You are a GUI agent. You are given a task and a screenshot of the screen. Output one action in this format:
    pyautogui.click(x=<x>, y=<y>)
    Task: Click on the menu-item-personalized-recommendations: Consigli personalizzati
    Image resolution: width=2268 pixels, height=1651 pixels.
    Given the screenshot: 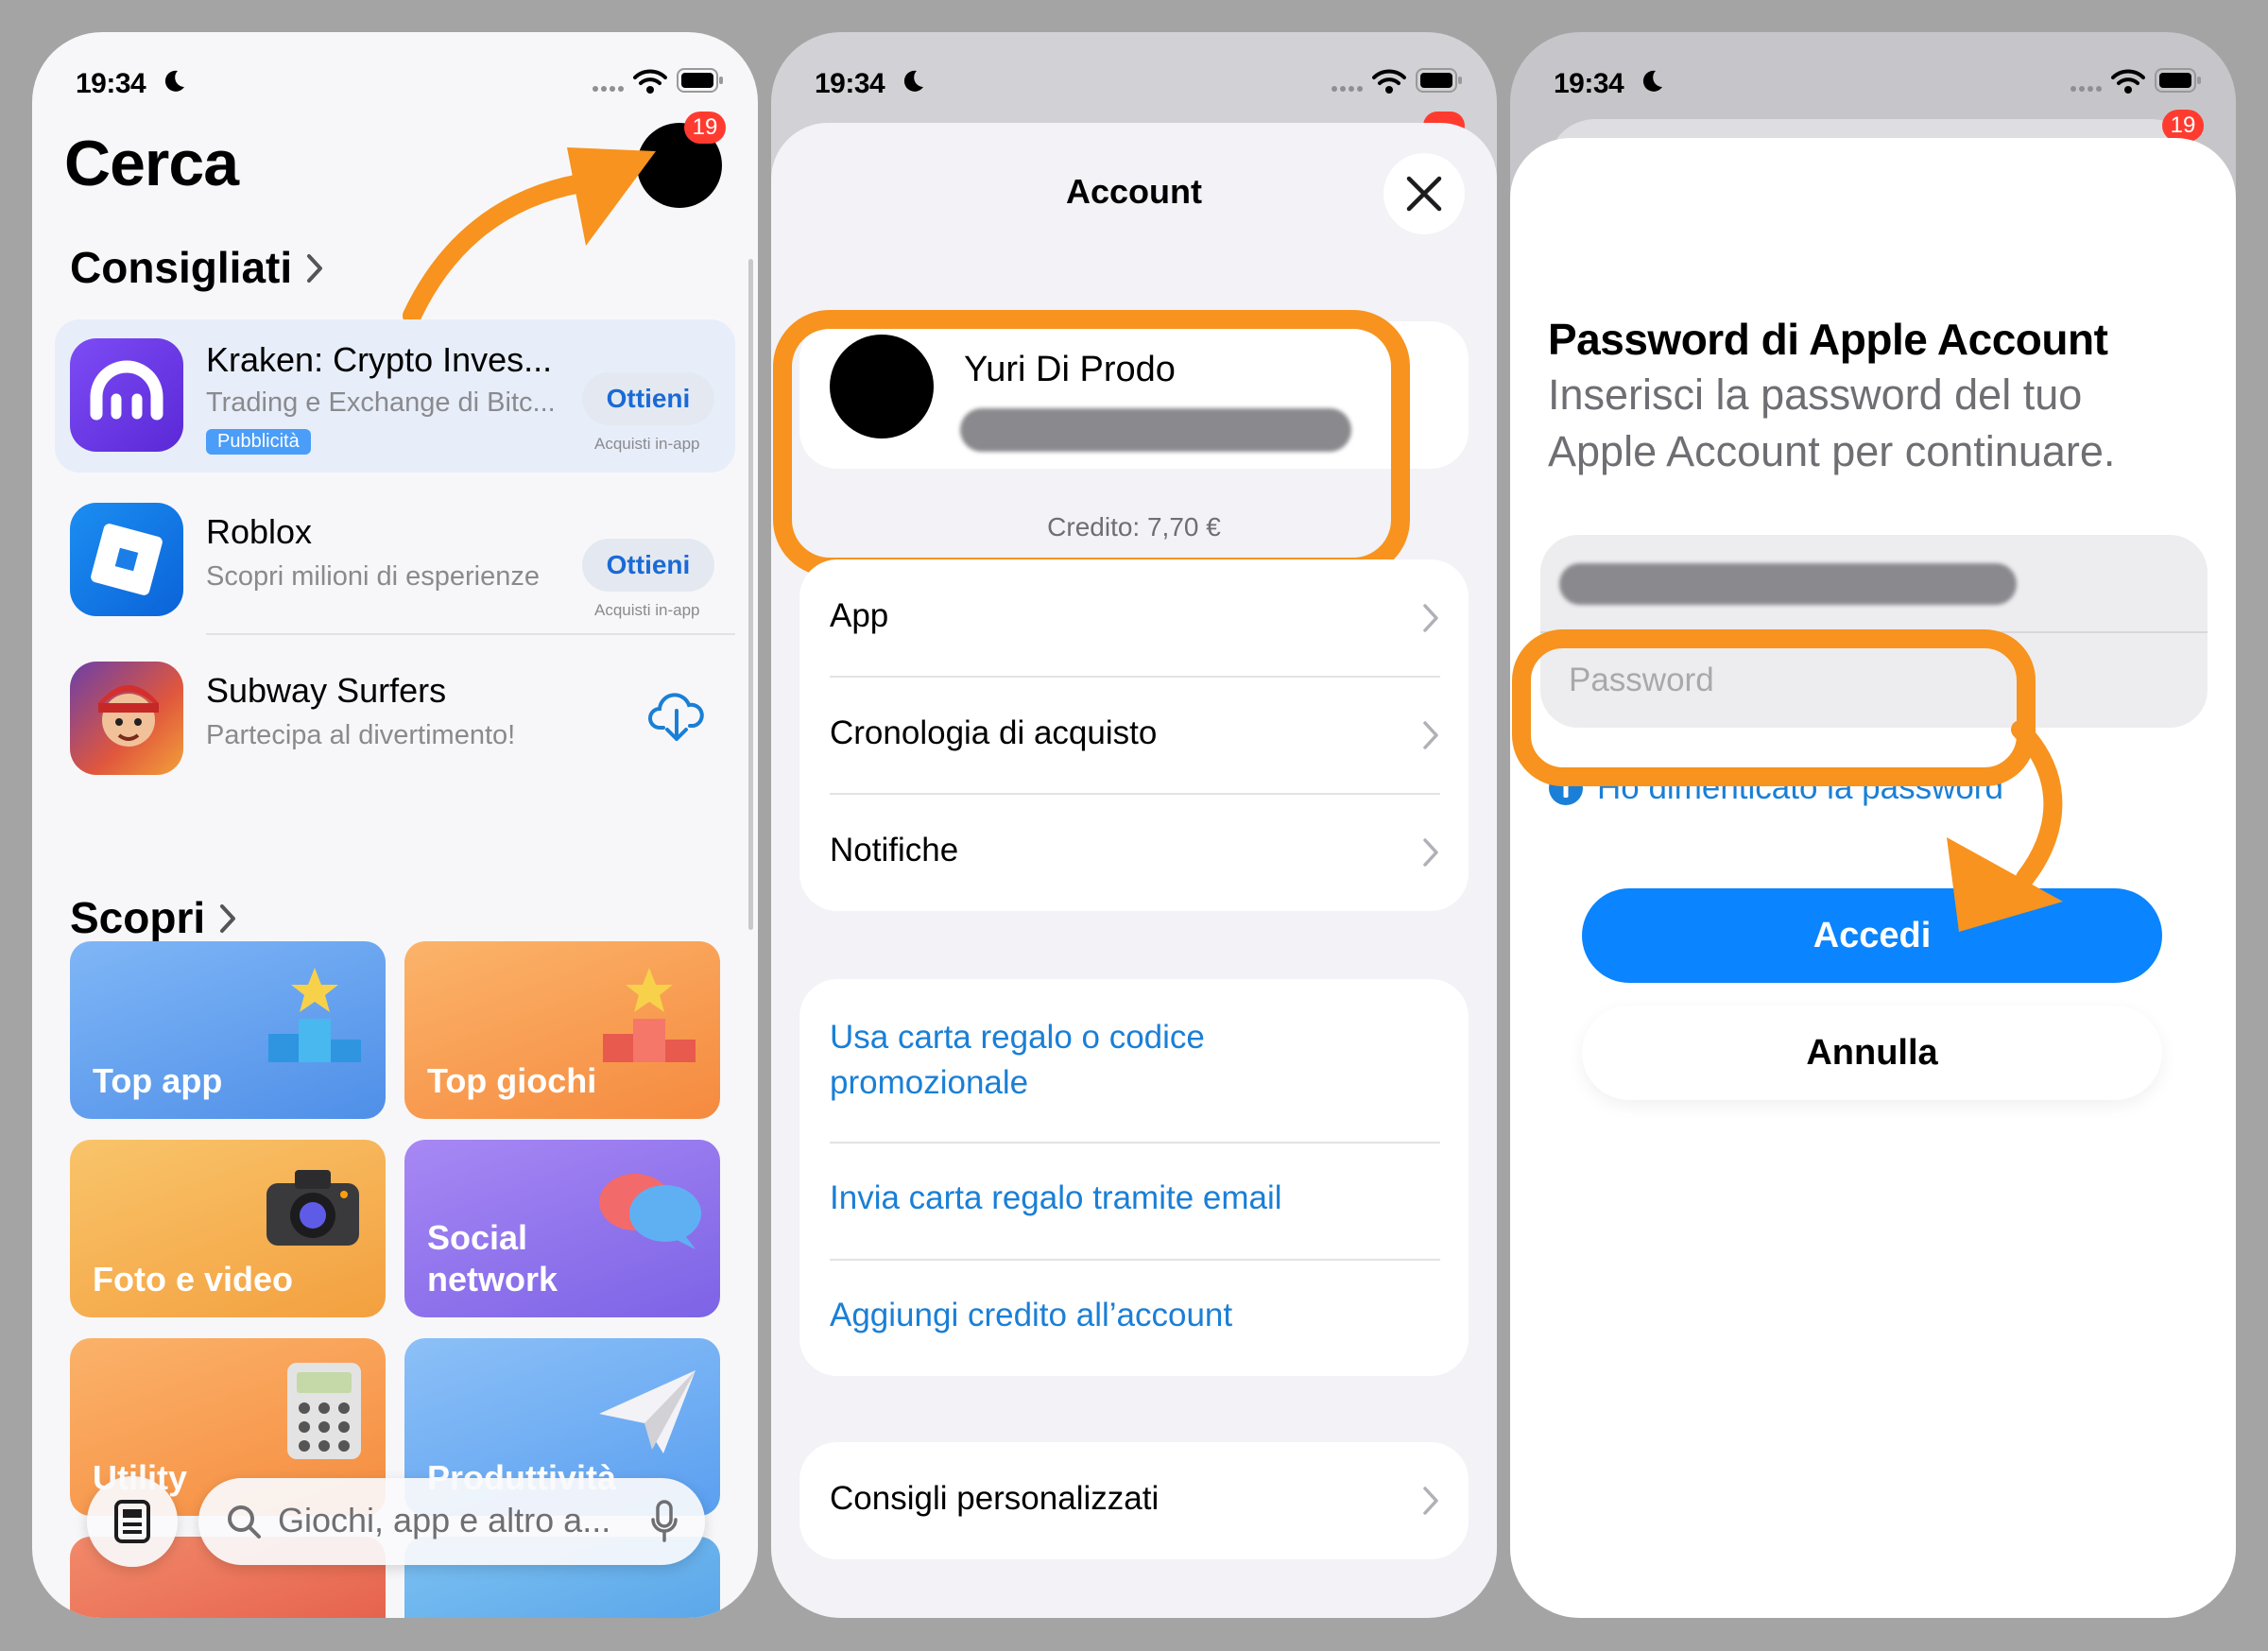 What is the action you would take?
    pyautogui.click(x=1134, y=1501)
    